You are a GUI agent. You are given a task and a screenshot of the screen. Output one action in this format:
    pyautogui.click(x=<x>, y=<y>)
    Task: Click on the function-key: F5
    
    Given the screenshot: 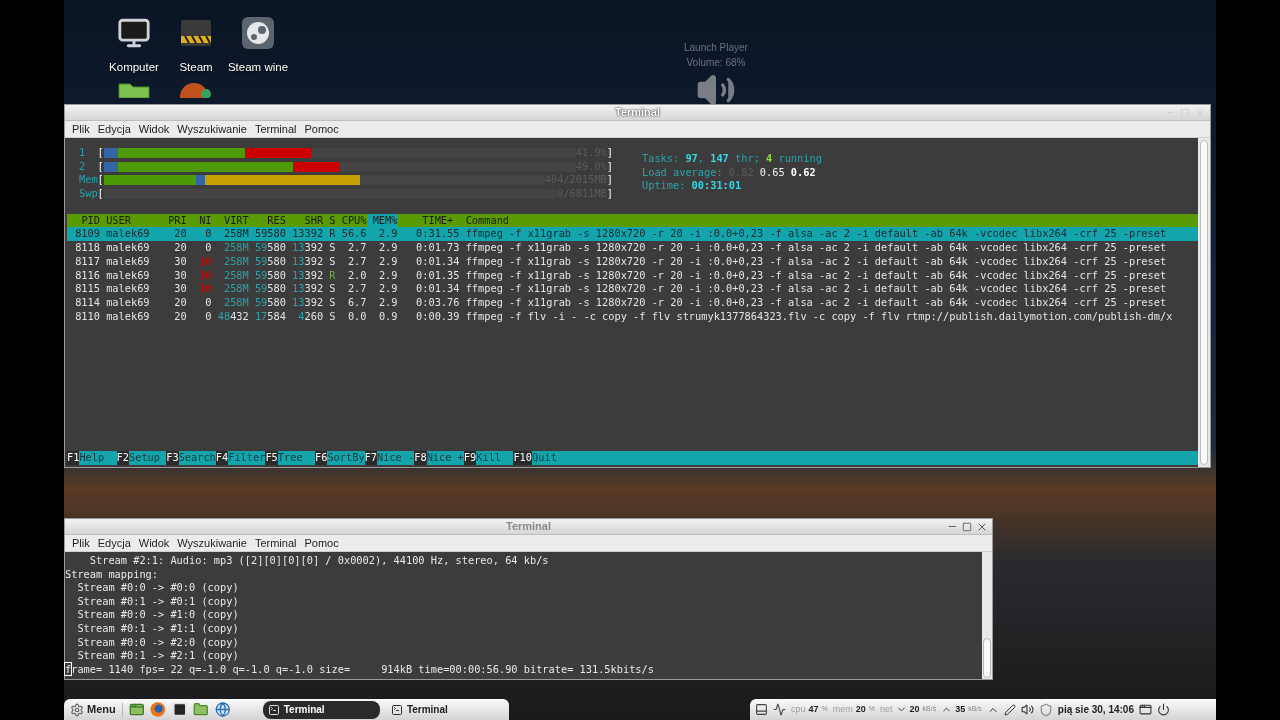 What is the action you would take?
    pyautogui.click(x=271, y=458)
    